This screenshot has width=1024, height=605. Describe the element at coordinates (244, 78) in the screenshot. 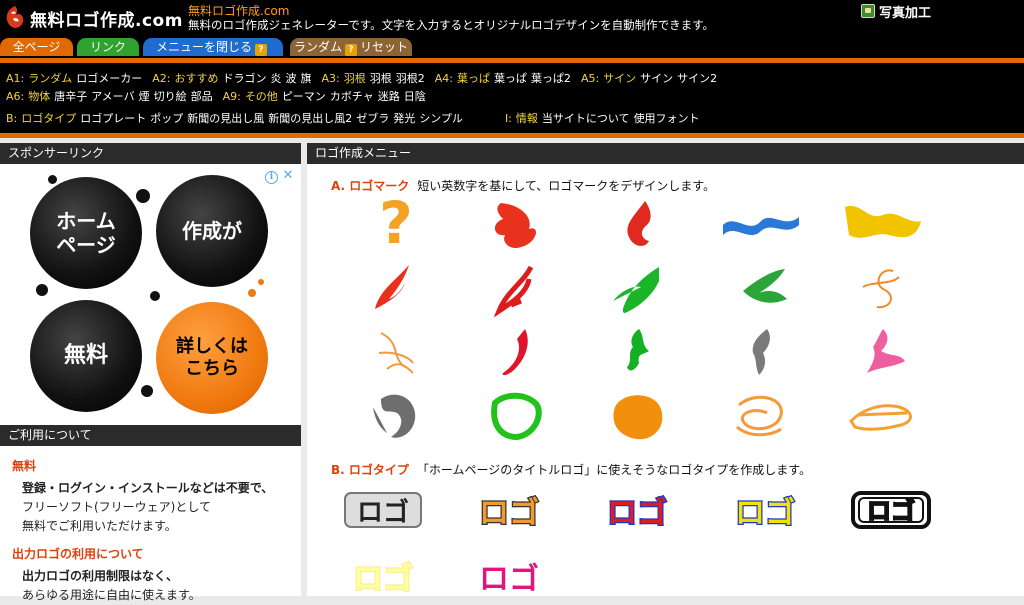

I see `menu-item: ドラゴン` at that location.